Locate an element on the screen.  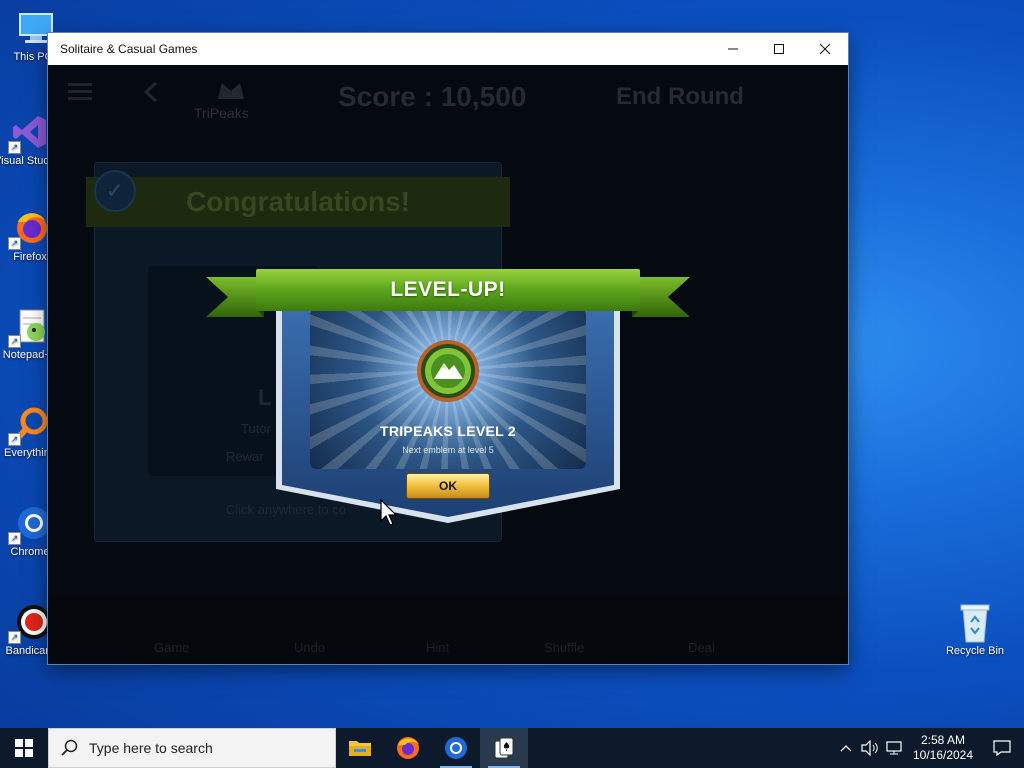
chrome-icon is located at coordinates (456, 748).